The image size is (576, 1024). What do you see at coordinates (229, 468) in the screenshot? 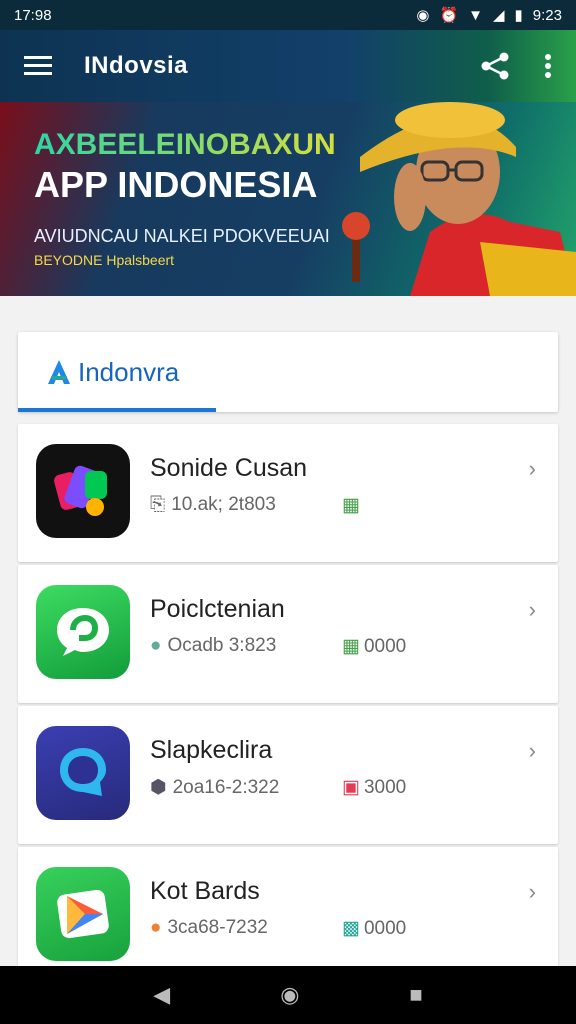
I see `app-name: Sonide Cusan` at bounding box center [229, 468].